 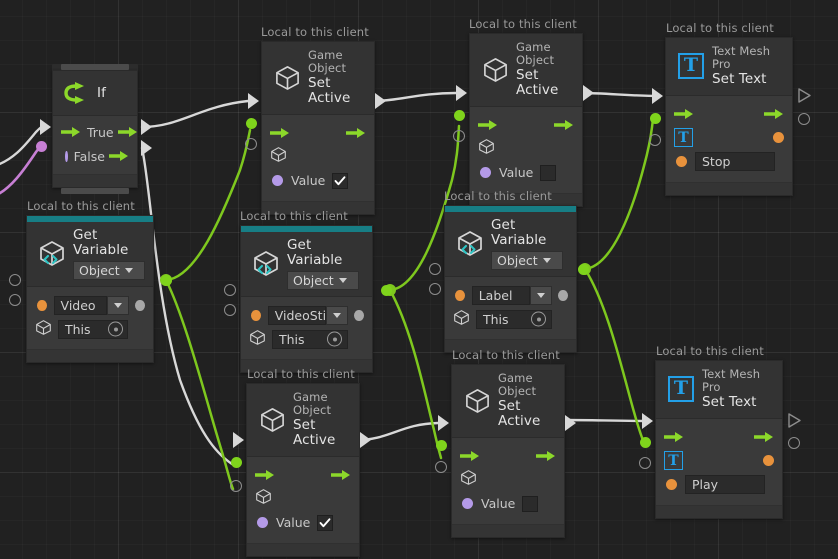 I want to click on gameobject-set-active-4: Game Object Set Active Value, so click(x=508, y=451).